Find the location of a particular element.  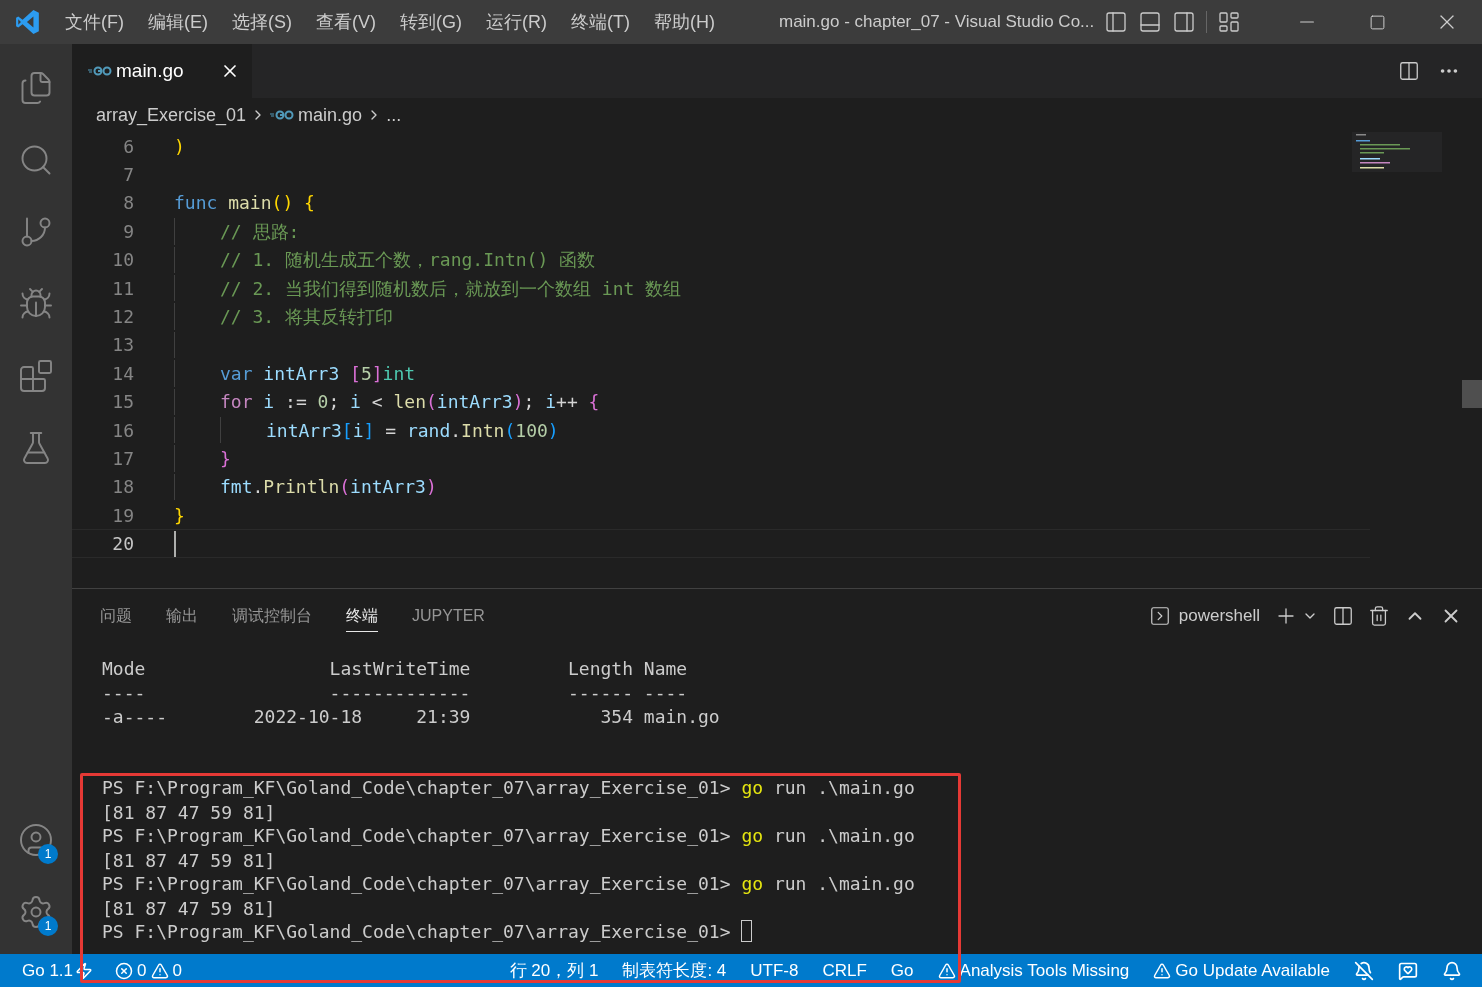

menu-item: 帮助(H) is located at coordinates (684, 22).